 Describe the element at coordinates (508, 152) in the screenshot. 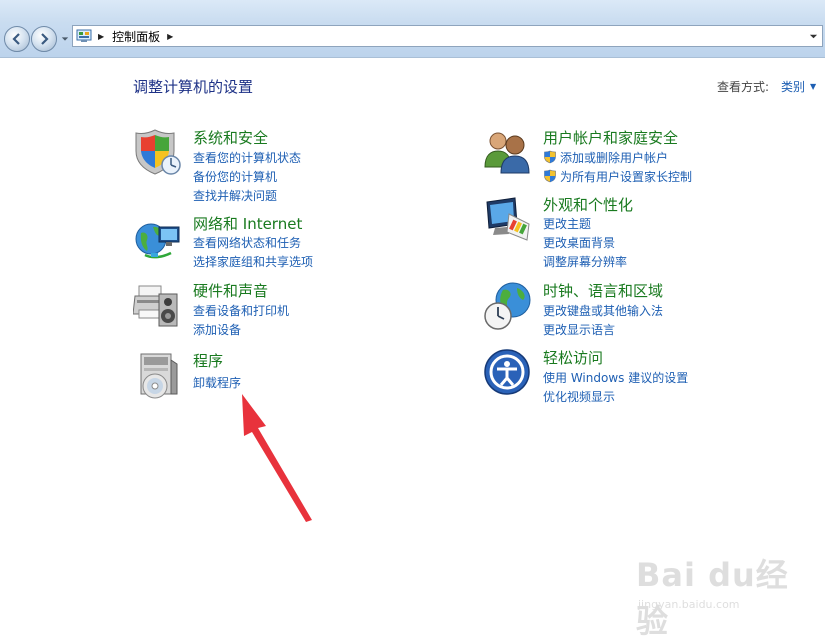

I see `users-icon` at that location.